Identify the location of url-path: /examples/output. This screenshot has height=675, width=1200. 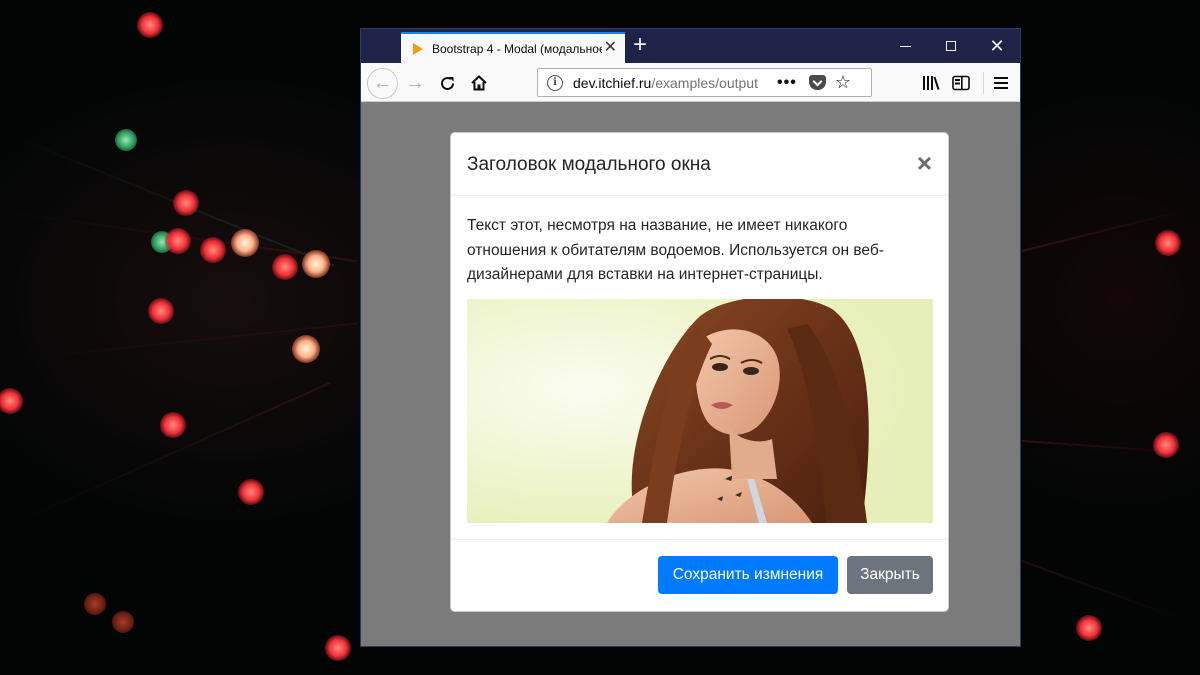
(704, 82).